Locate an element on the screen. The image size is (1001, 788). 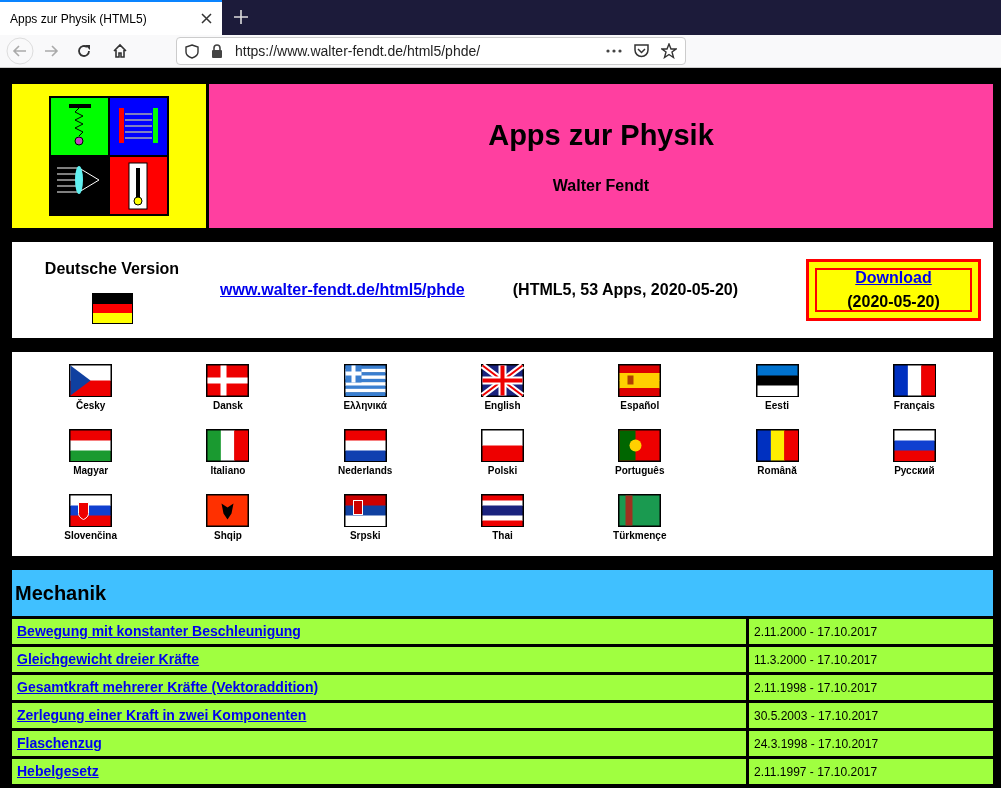
language-link: Français is located at coordinates (914, 405).